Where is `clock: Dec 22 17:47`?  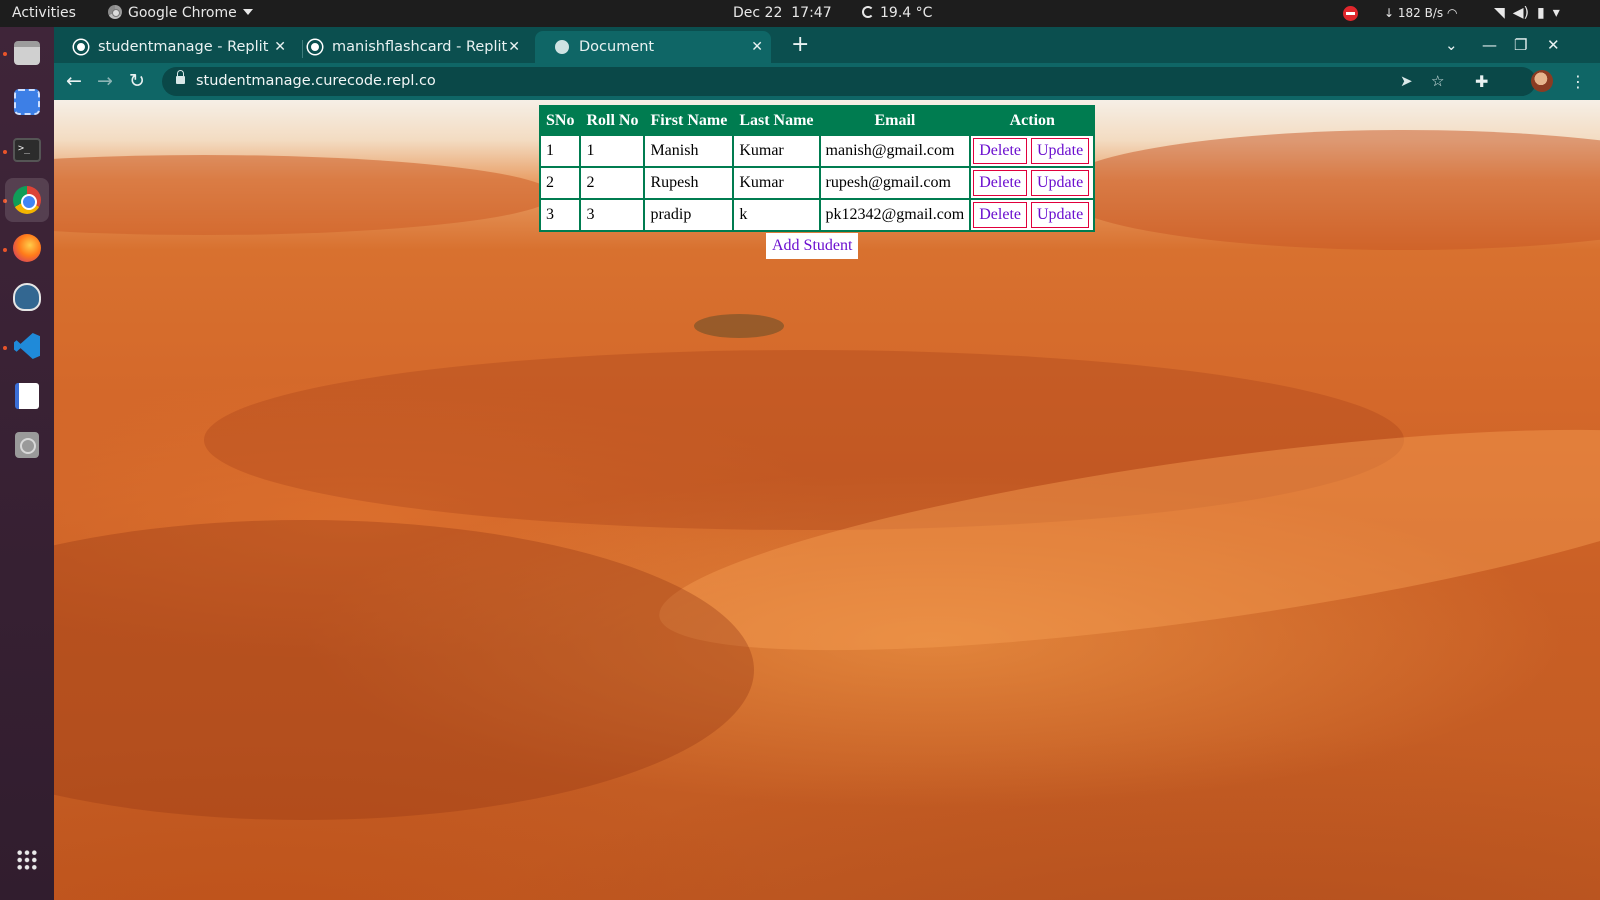
clock: Dec 22 17:47 is located at coordinates (782, 13).